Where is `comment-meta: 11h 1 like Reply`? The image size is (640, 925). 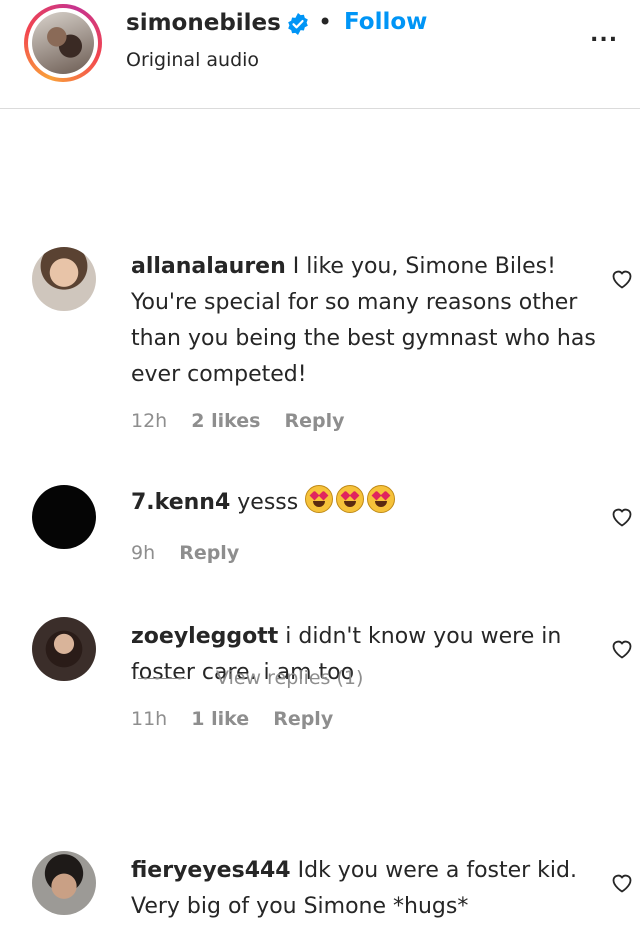
comment-meta: 11h 1 like Reply is located at coordinates (241, 719).